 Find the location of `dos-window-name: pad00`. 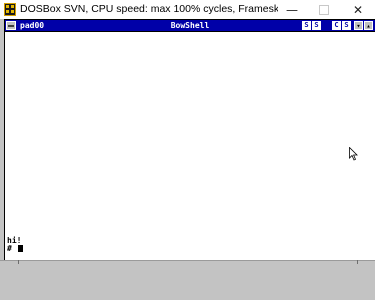

dos-window-name: pad00 is located at coordinates (32, 25).